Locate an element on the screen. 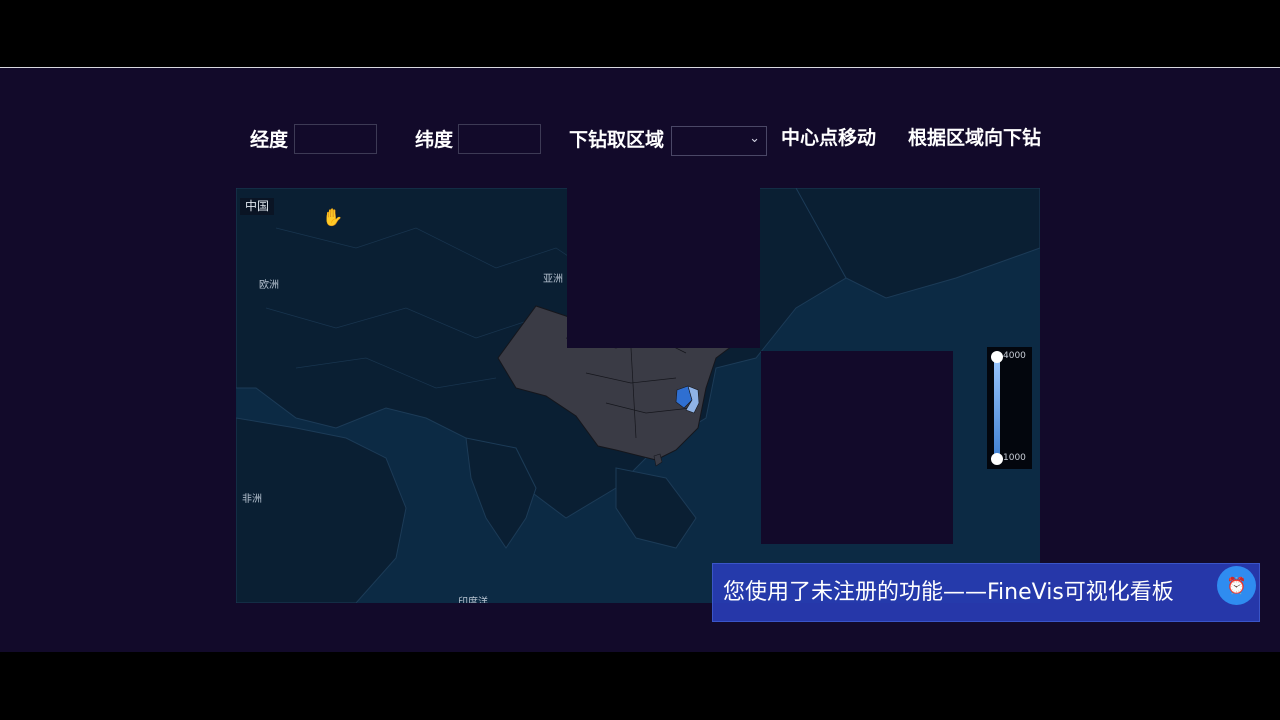 The height and width of the screenshot is (720, 1280). map-region-tag: 中国 is located at coordinates (257, 206).